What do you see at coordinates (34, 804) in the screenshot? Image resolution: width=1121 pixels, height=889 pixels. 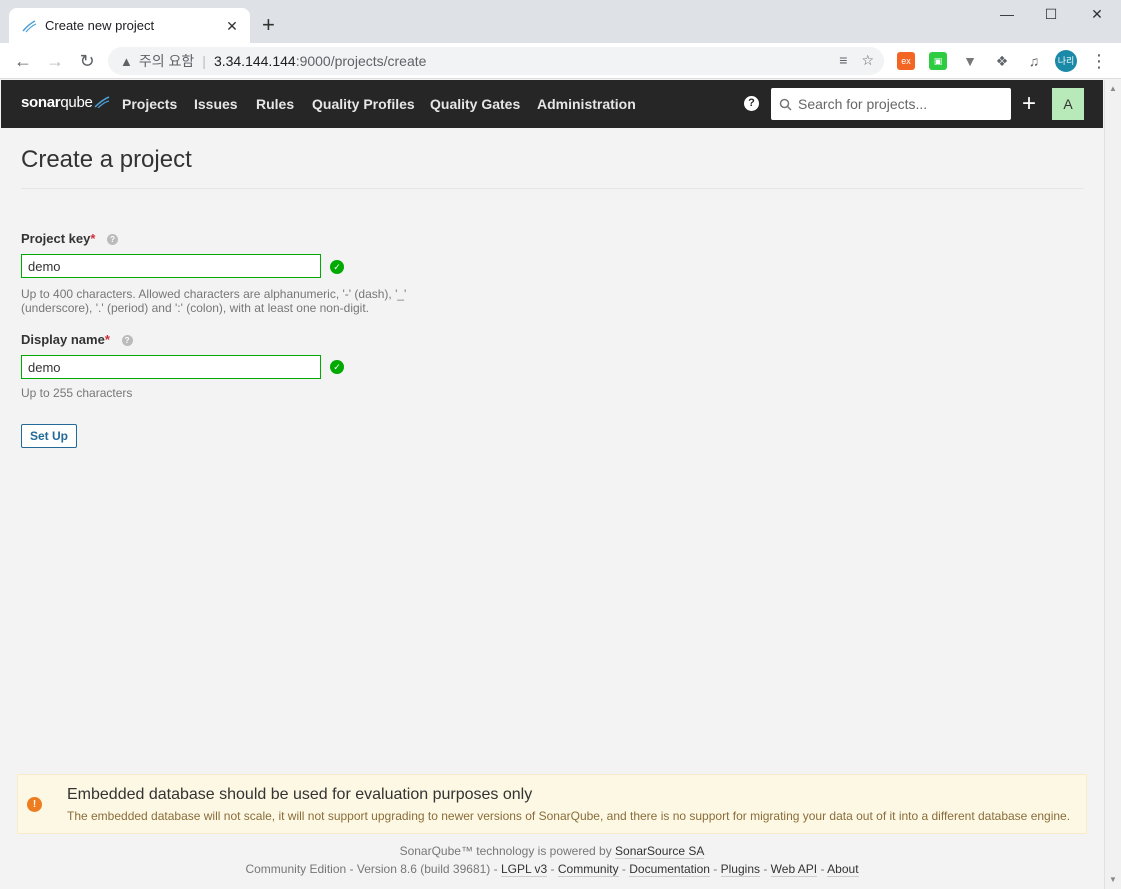 I see `warning-exclamation-icon: !` at bounding box center [34, 804].